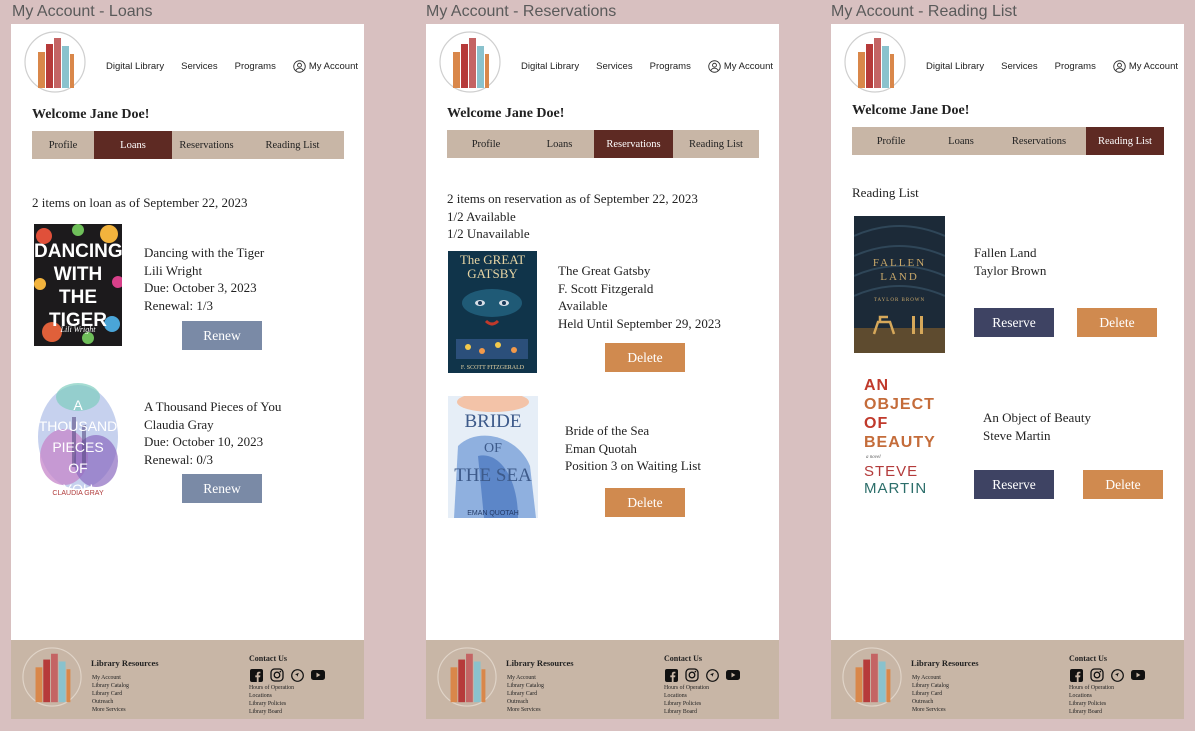  I want to click on book-title: Fallen Land, so click(1010, 253).